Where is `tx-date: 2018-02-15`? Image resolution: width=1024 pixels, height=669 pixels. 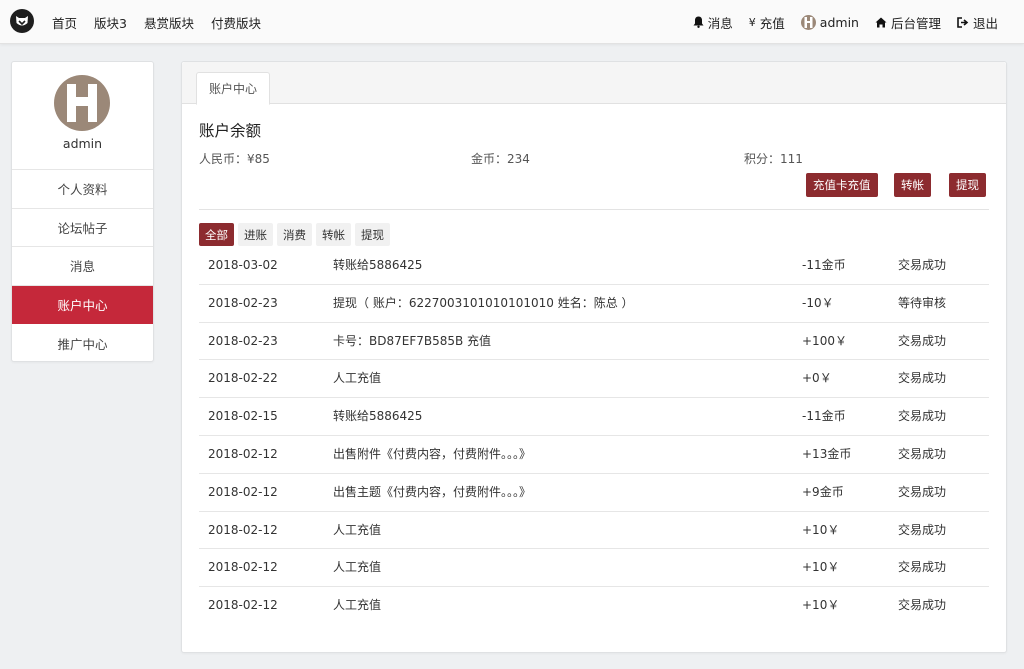 tx-date: 2018-02-15 is located at coordinates (243, 416).